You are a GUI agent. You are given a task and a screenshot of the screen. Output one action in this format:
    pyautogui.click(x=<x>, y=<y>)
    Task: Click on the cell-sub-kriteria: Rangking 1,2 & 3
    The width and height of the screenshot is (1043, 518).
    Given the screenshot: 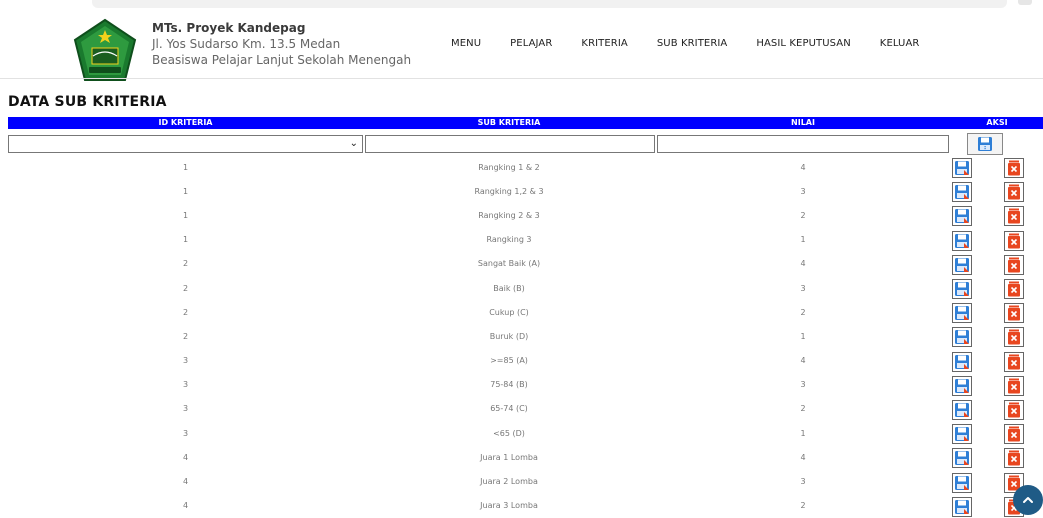 What is the action you would take?
    pyautogui.click(x=509, y=191)
    